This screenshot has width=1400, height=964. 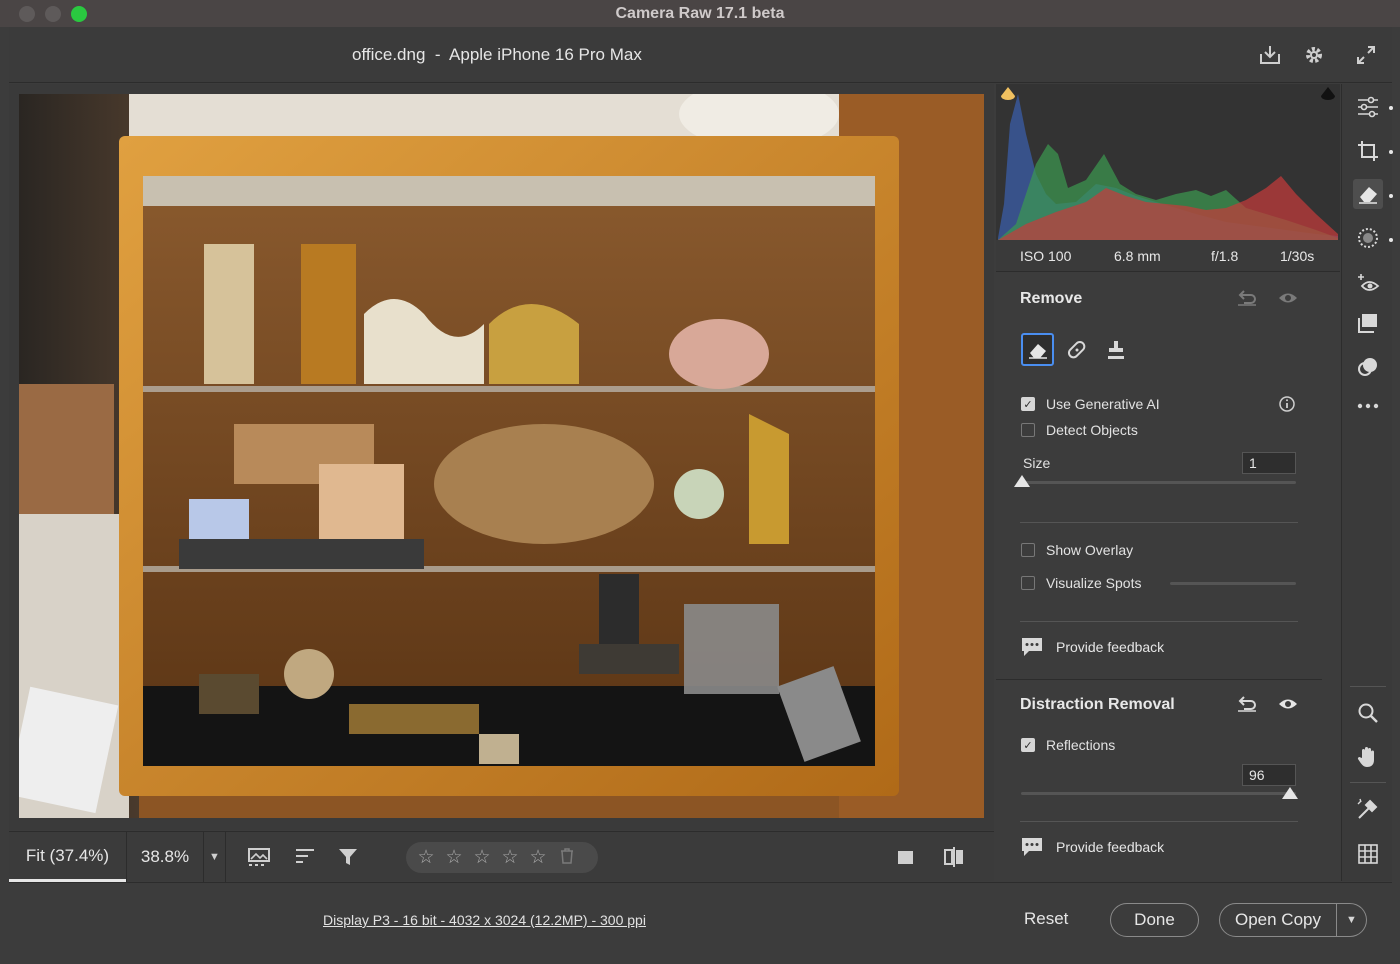 What do you see at coordinates (1046, 919) in the screenshot?
I see `reset-button: Reset` at bounding box center [1046, 919].